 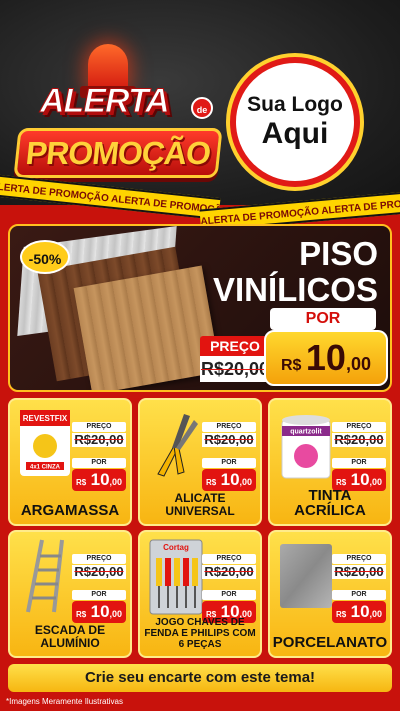 What do you see at coordinates (64, 701) in the screenshot?
I see `disclaimer: *Imagens Meramente Ilustrativas` at bounding box center [64, 701].